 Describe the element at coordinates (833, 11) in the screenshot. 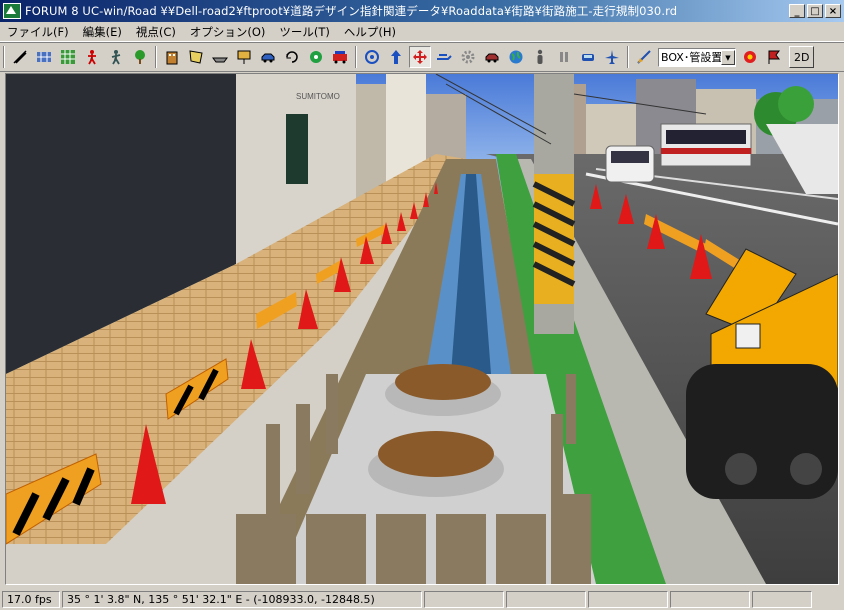

I see `close-button: ×` at that location.